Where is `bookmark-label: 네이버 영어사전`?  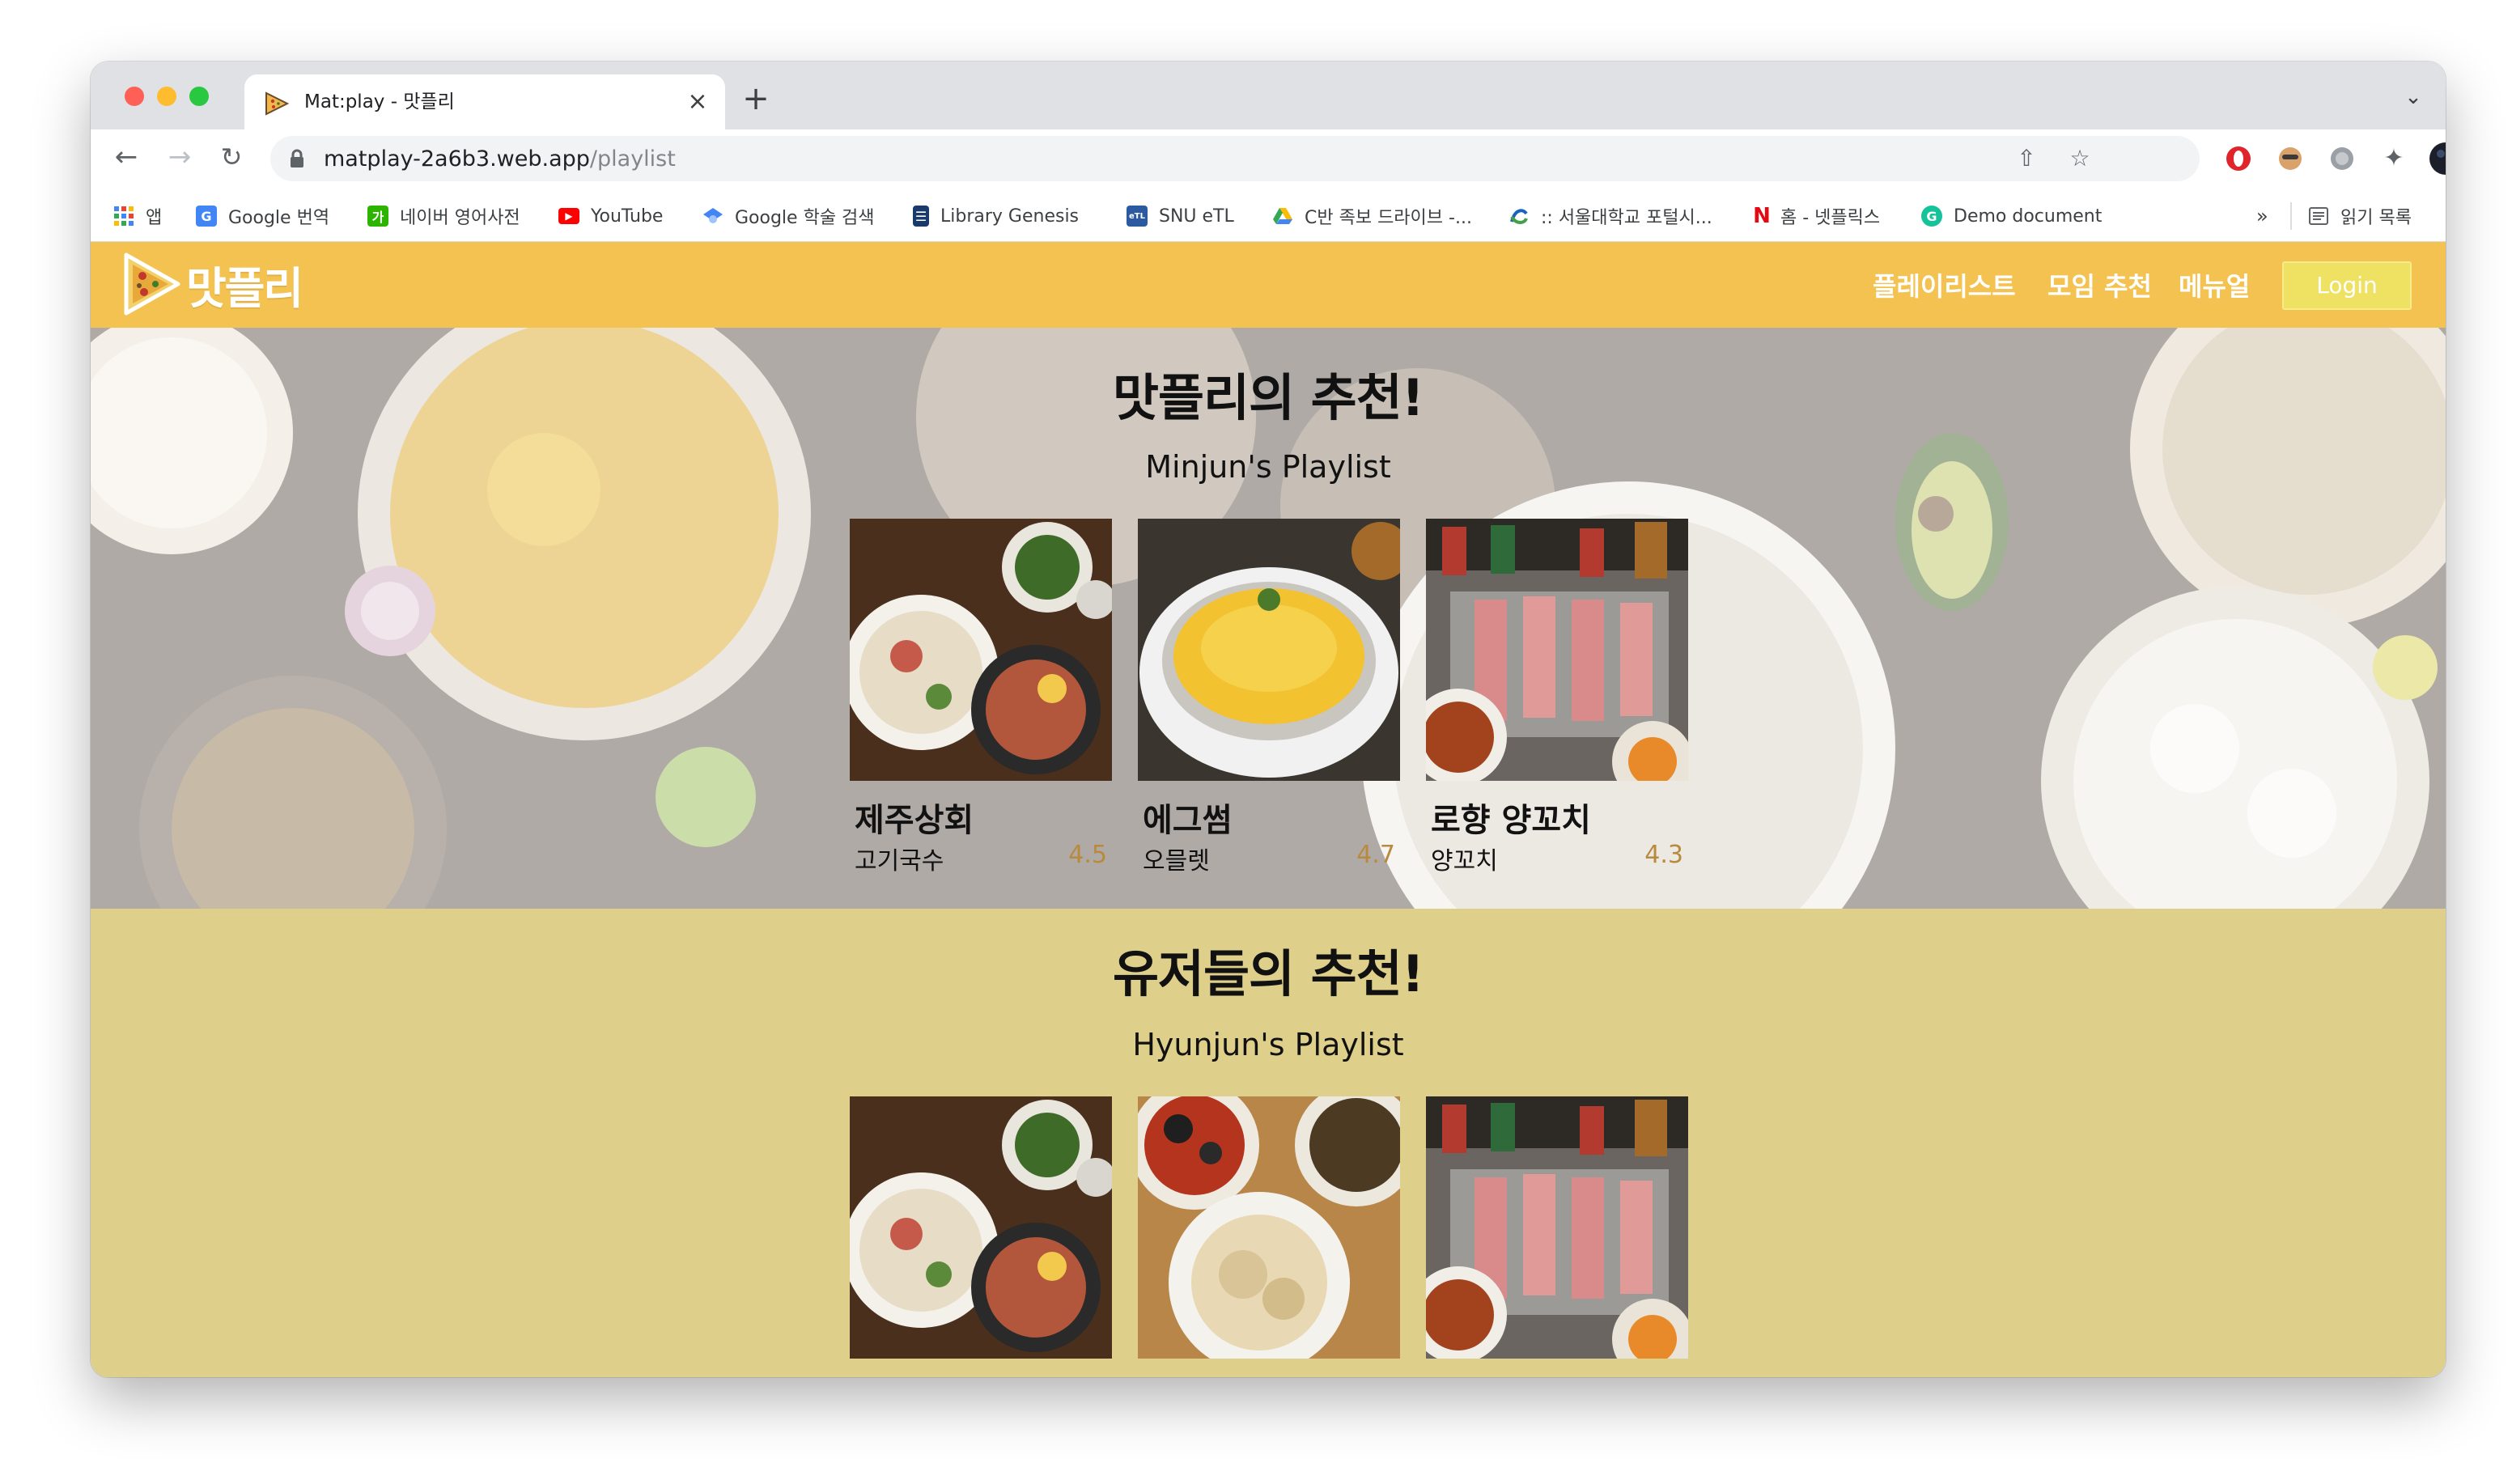
bookmark-label: 네이버 영어사전 is located at coordinates (460, 218).